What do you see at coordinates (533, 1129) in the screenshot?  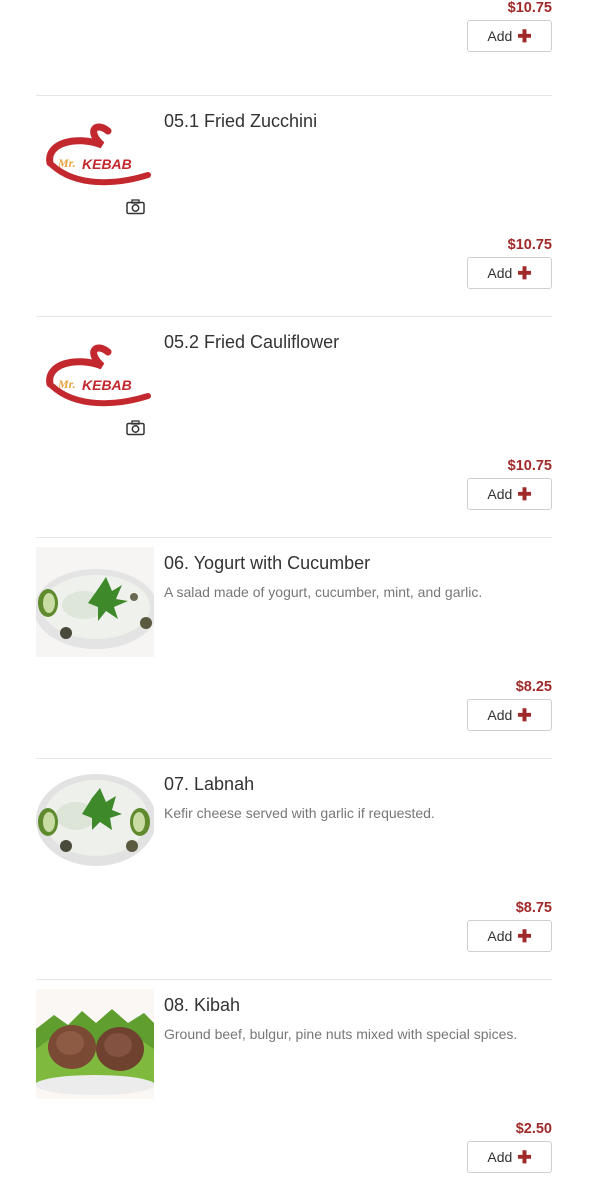 I see `item-price: $2.50` at bounding box center [533, 1129].